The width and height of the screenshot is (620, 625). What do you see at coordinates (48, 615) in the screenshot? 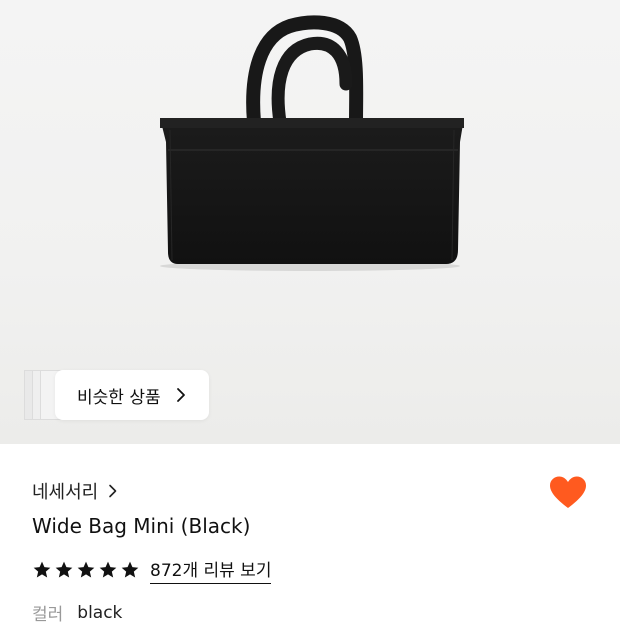
I see `color-label: 컬러` at bounding box center [48, 615].